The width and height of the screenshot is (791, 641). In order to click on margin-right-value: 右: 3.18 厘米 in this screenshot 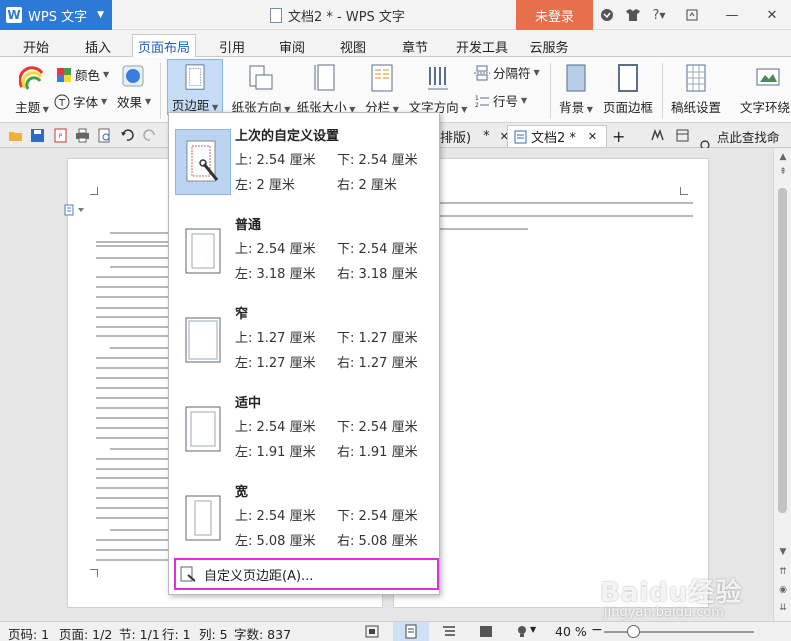, I will do `click(377, 274)`.